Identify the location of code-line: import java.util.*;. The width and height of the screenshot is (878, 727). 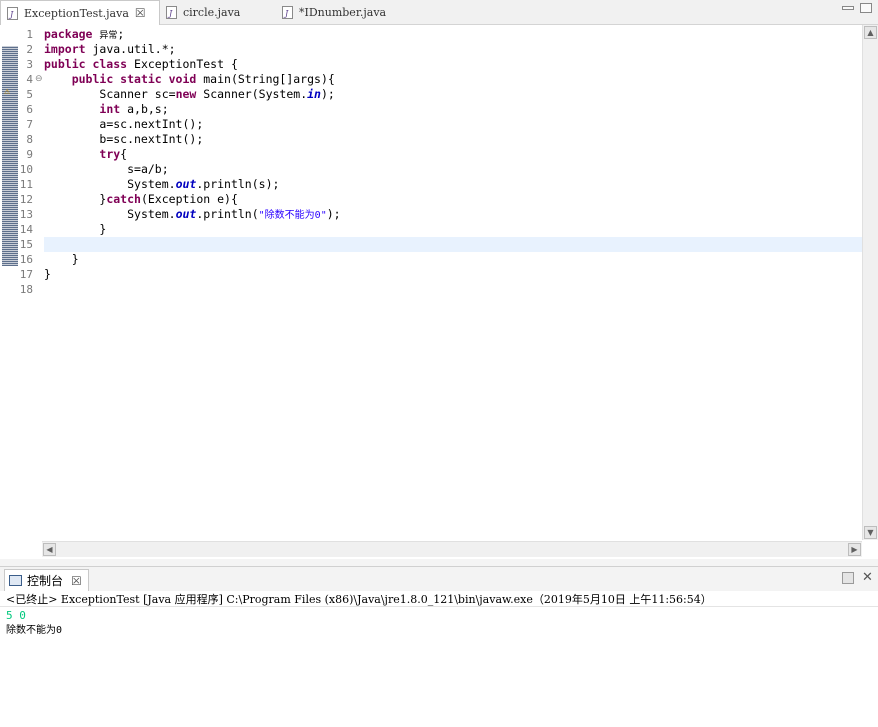
(110, 49).